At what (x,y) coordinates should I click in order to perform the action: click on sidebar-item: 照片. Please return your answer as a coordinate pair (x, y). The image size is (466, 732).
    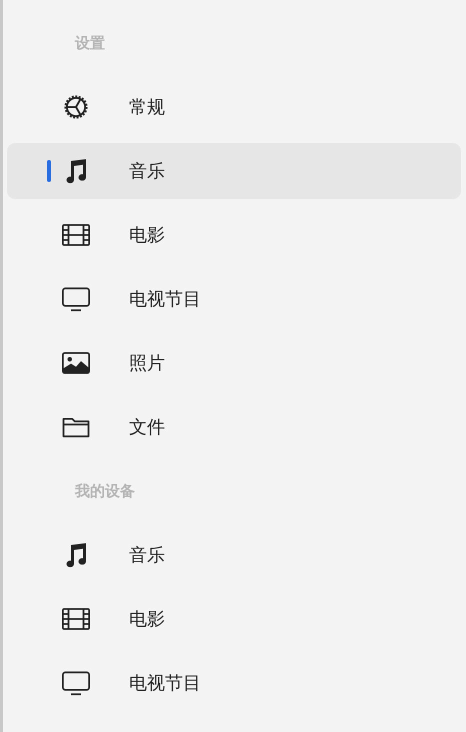
    Looking at the image, I should click on (234, 363).